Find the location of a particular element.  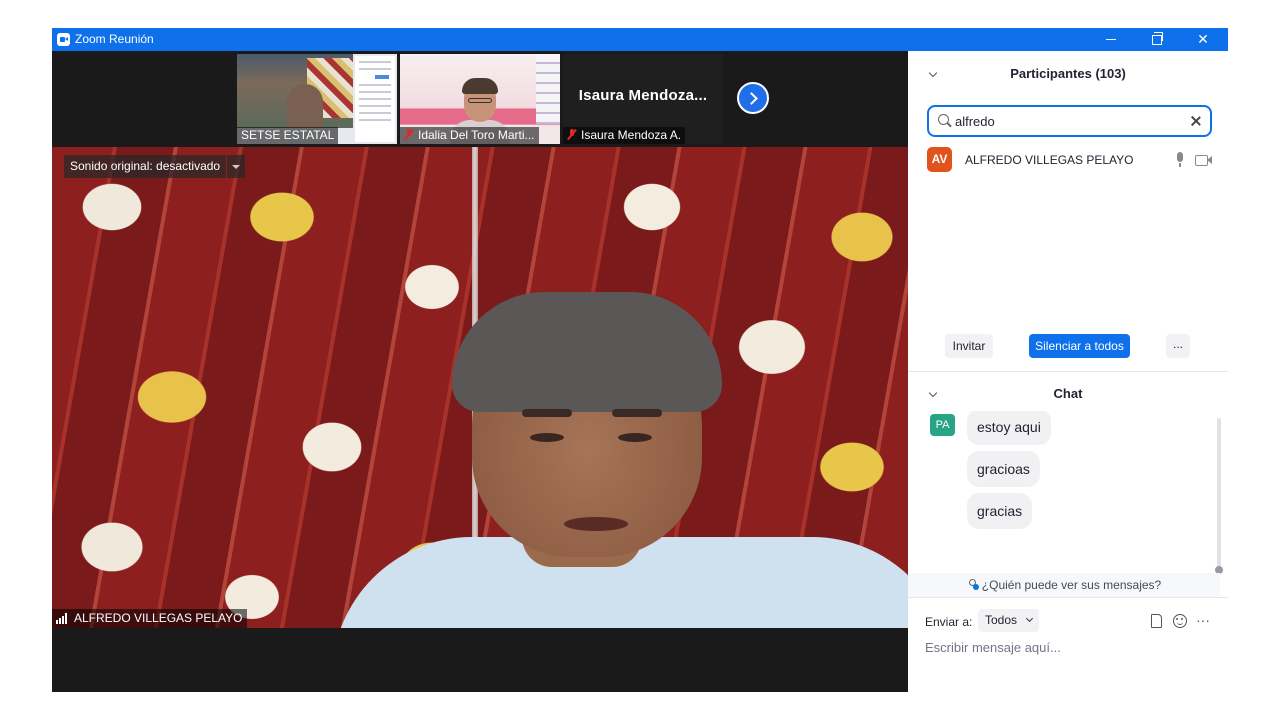

send-to-dropdown: Todos is located at coordinates (1009, 620).